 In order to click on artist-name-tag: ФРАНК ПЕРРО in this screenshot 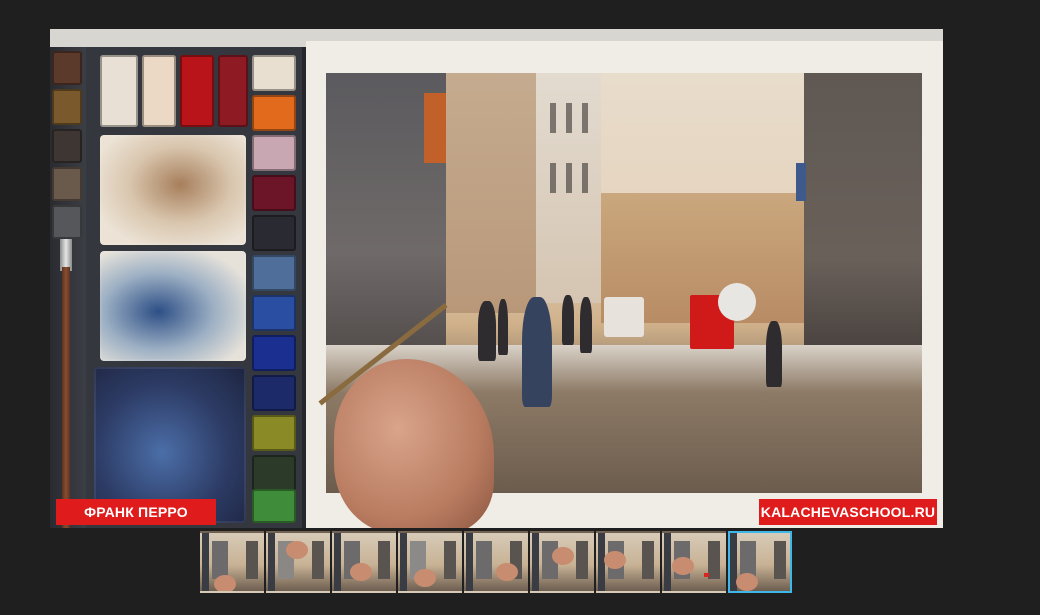, I will do `click(136, 512)`.